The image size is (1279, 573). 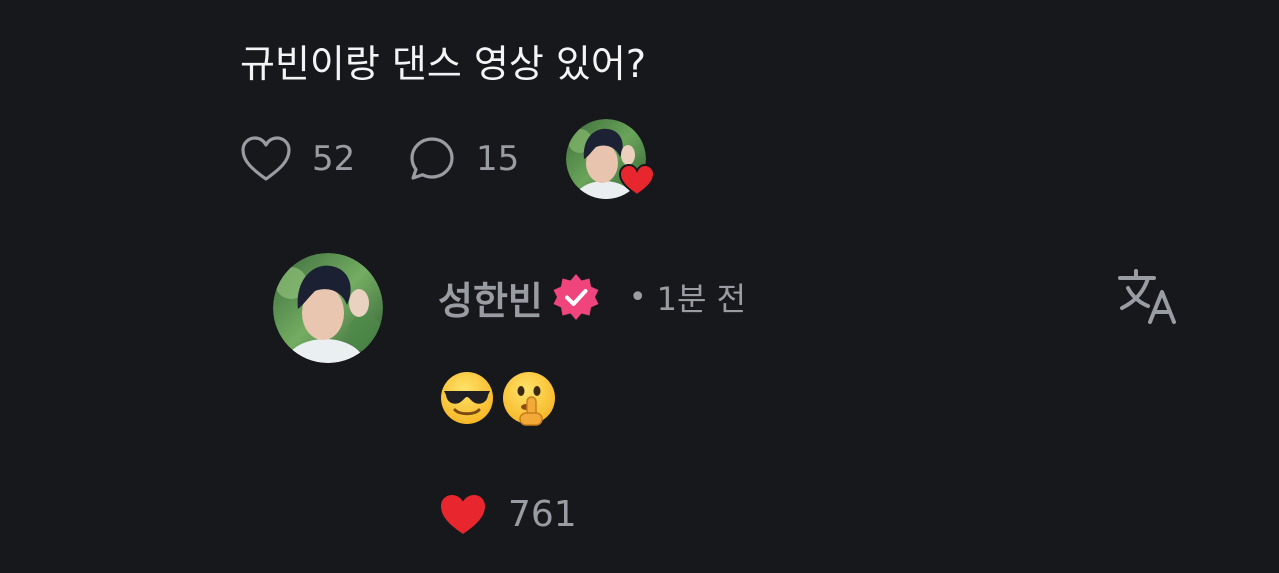 What do you see at coordinates (443, 64) in the screenshot?
I see `post-text: 규빈이랑 댄스 영상 있어?` at bounding box center [443, 64].